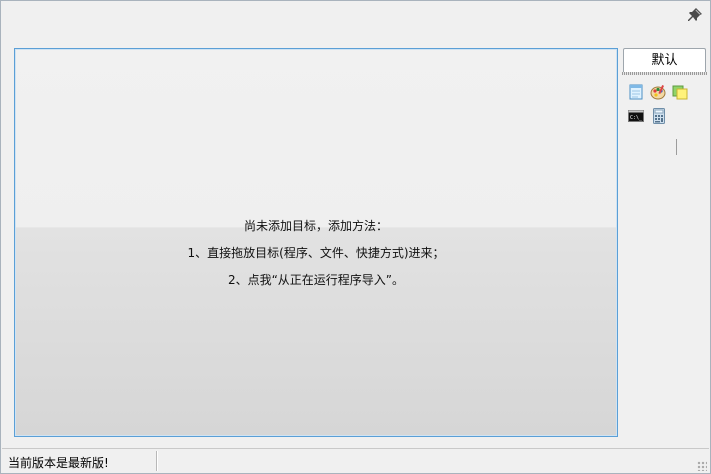  I want to click on sticky-notes-icon, so click(680, 92).